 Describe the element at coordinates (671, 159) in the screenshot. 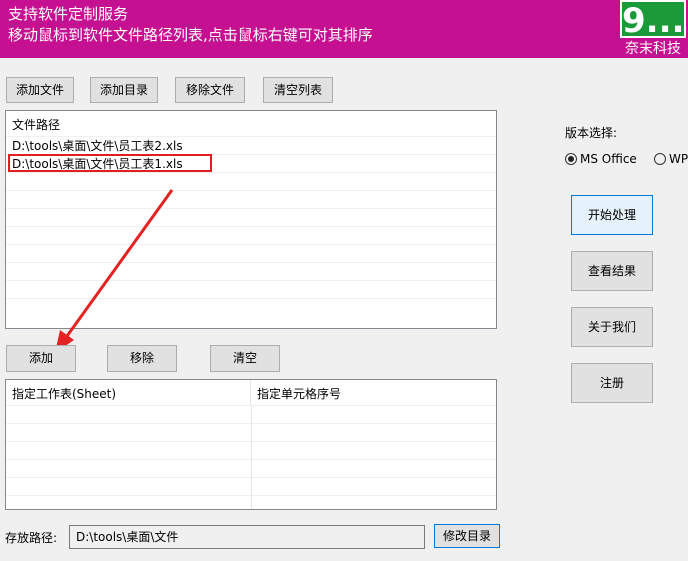

I see `radio-wps: WPS` at that location.